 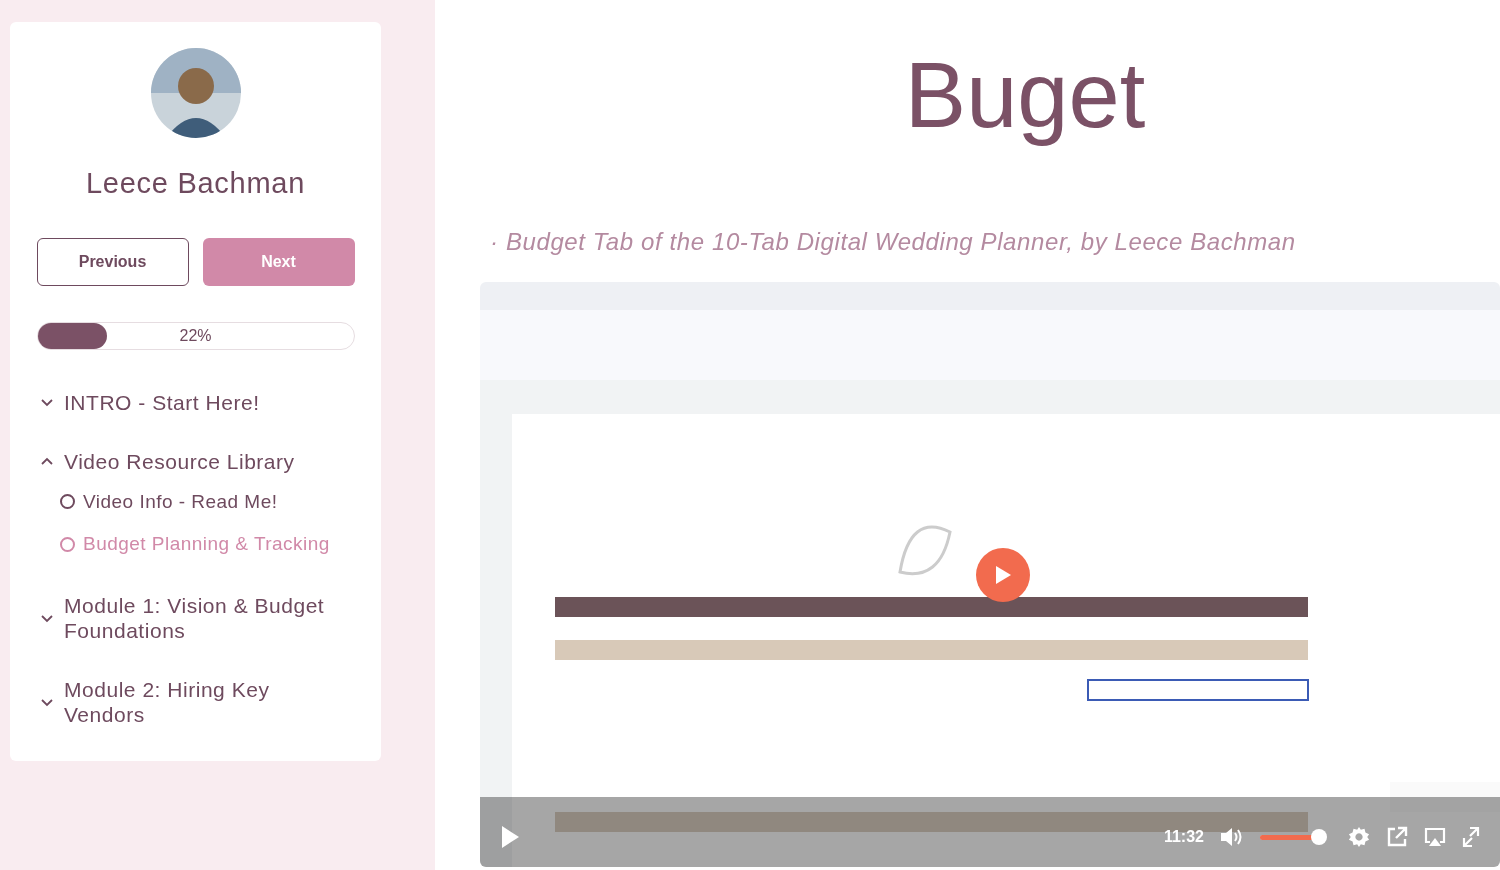 I want to click on video-time: 11:32, so click(x=1183, y=837).